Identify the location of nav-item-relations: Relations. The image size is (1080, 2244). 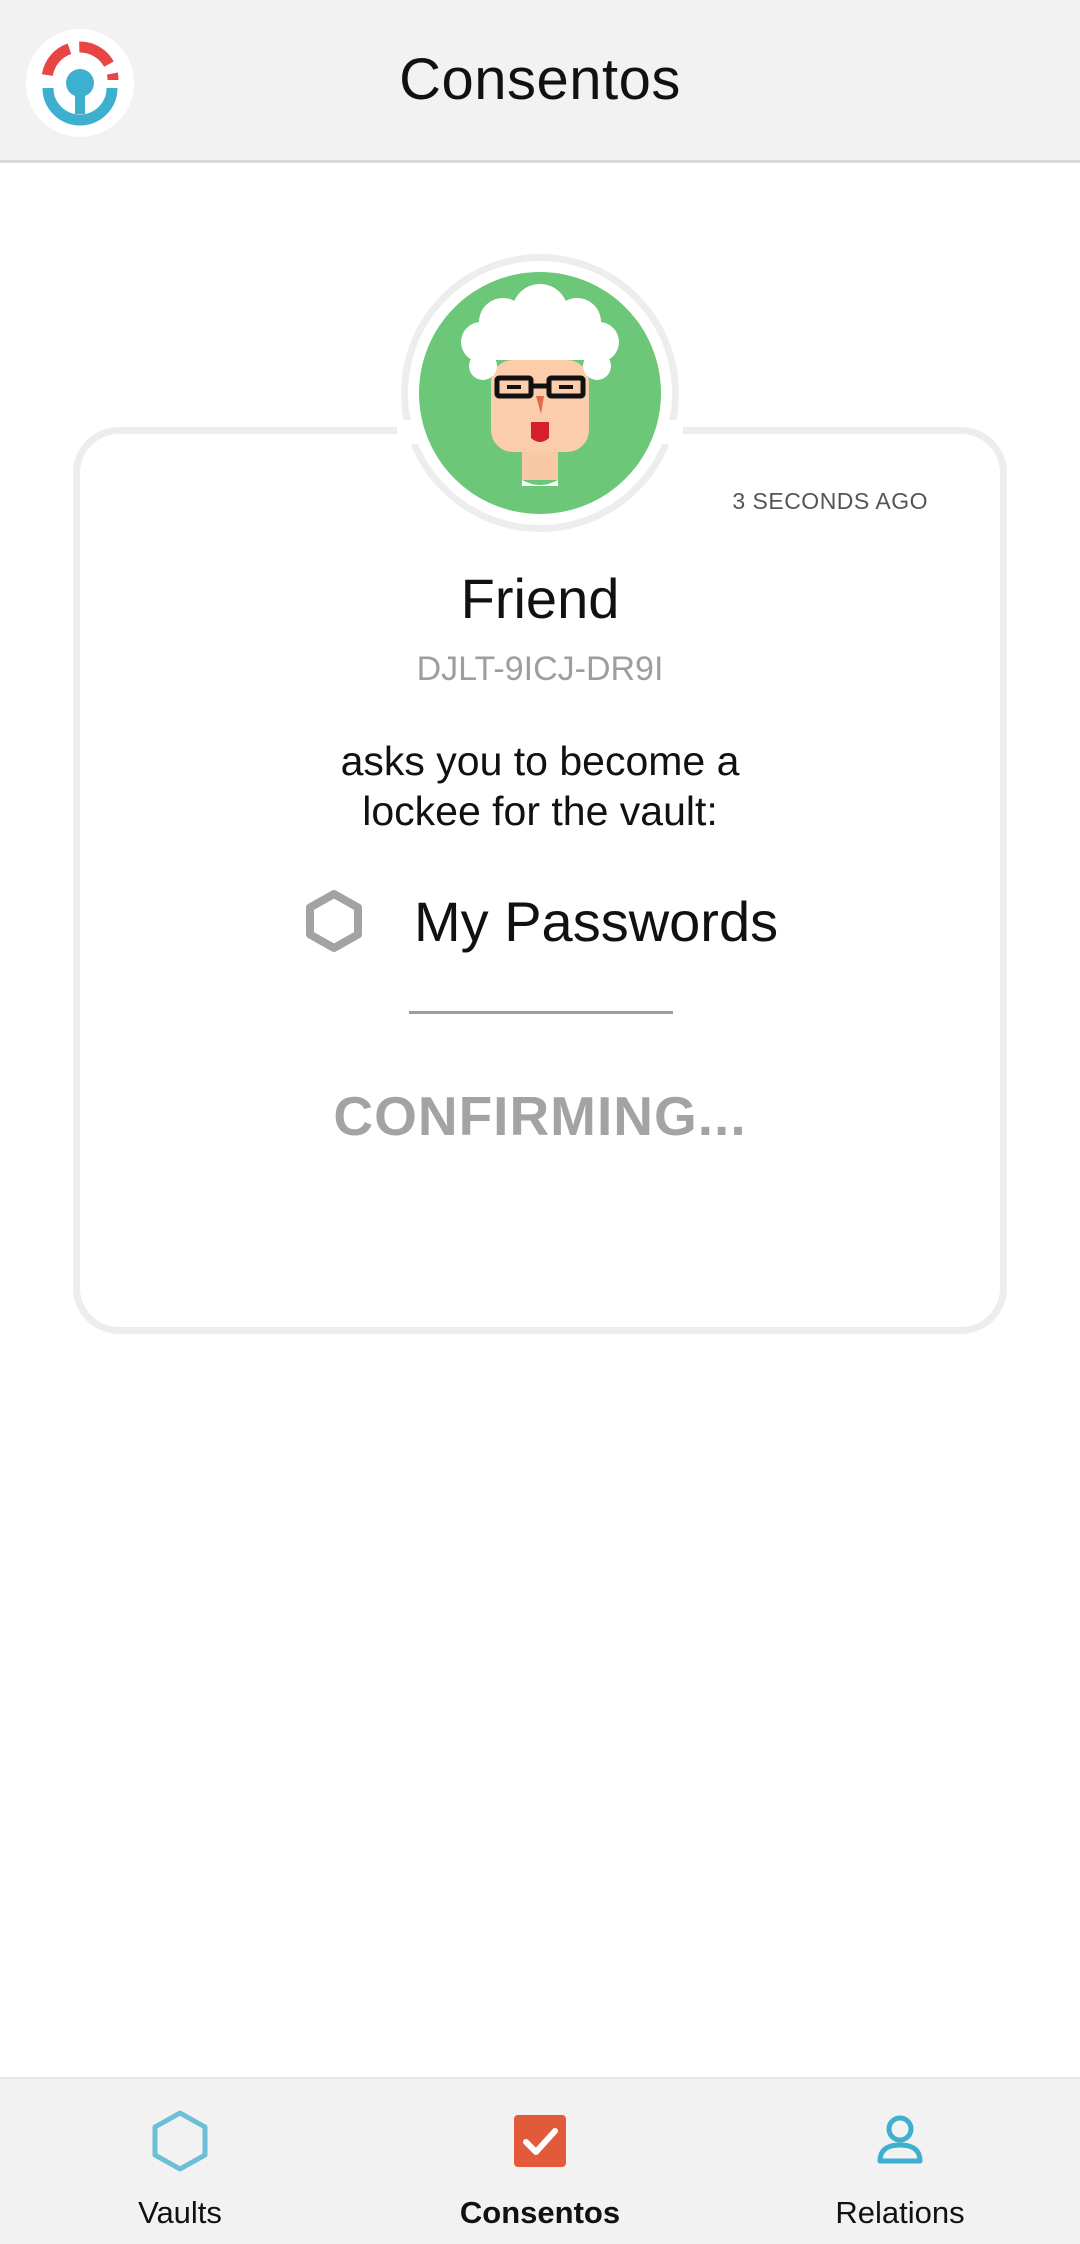
(900, 2161).